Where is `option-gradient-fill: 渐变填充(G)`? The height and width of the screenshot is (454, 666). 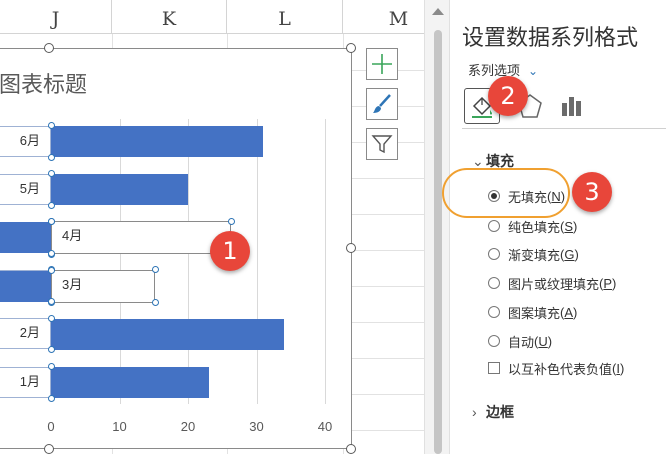
option-gradient-fill: 渐变填充(G) is located at coordinates (533, 254).